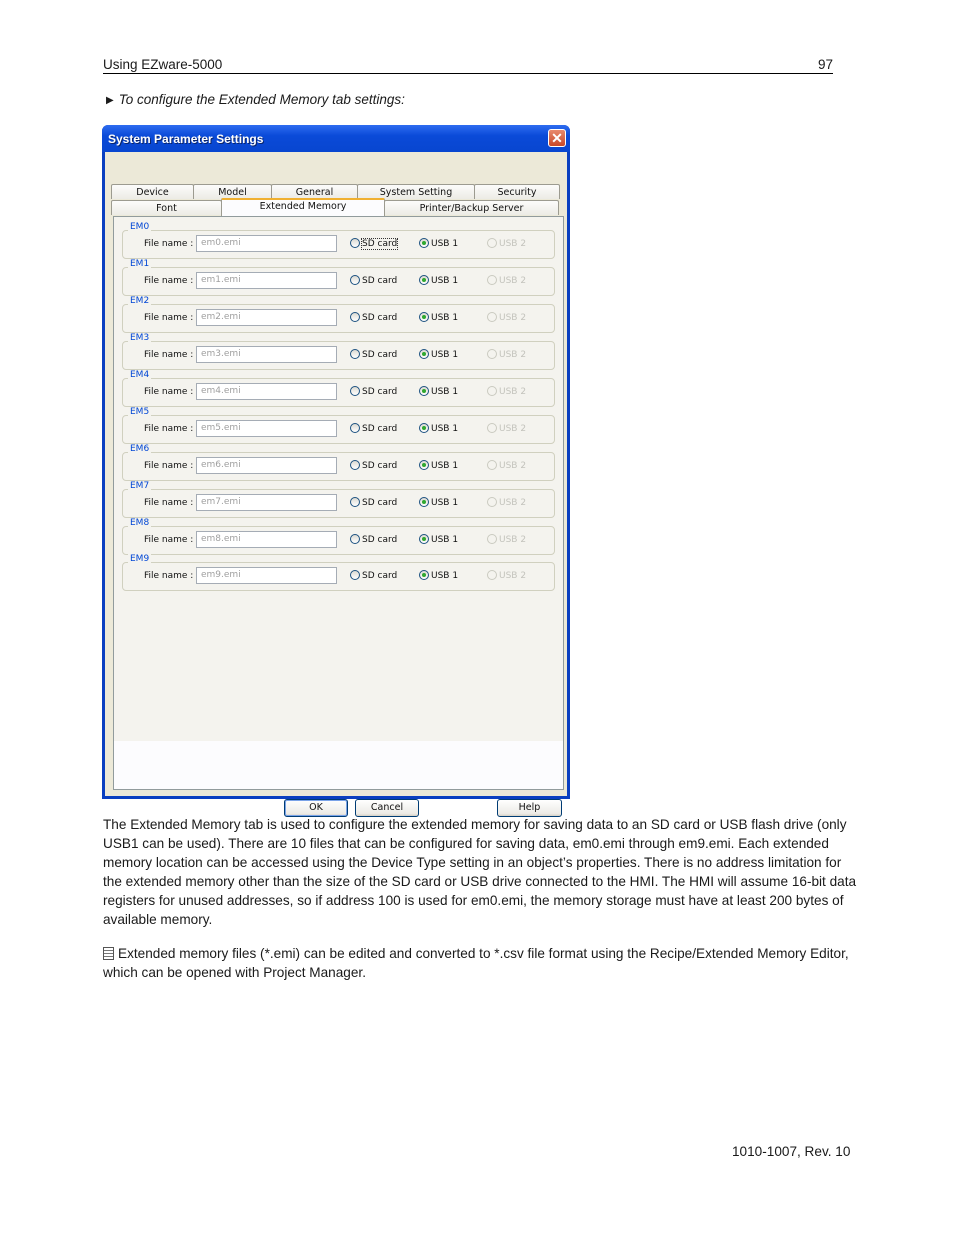  What do you see at coordinates (232, 191) in the screenshot?
I see `tab-model: Model` at bounding box center [232, 191].